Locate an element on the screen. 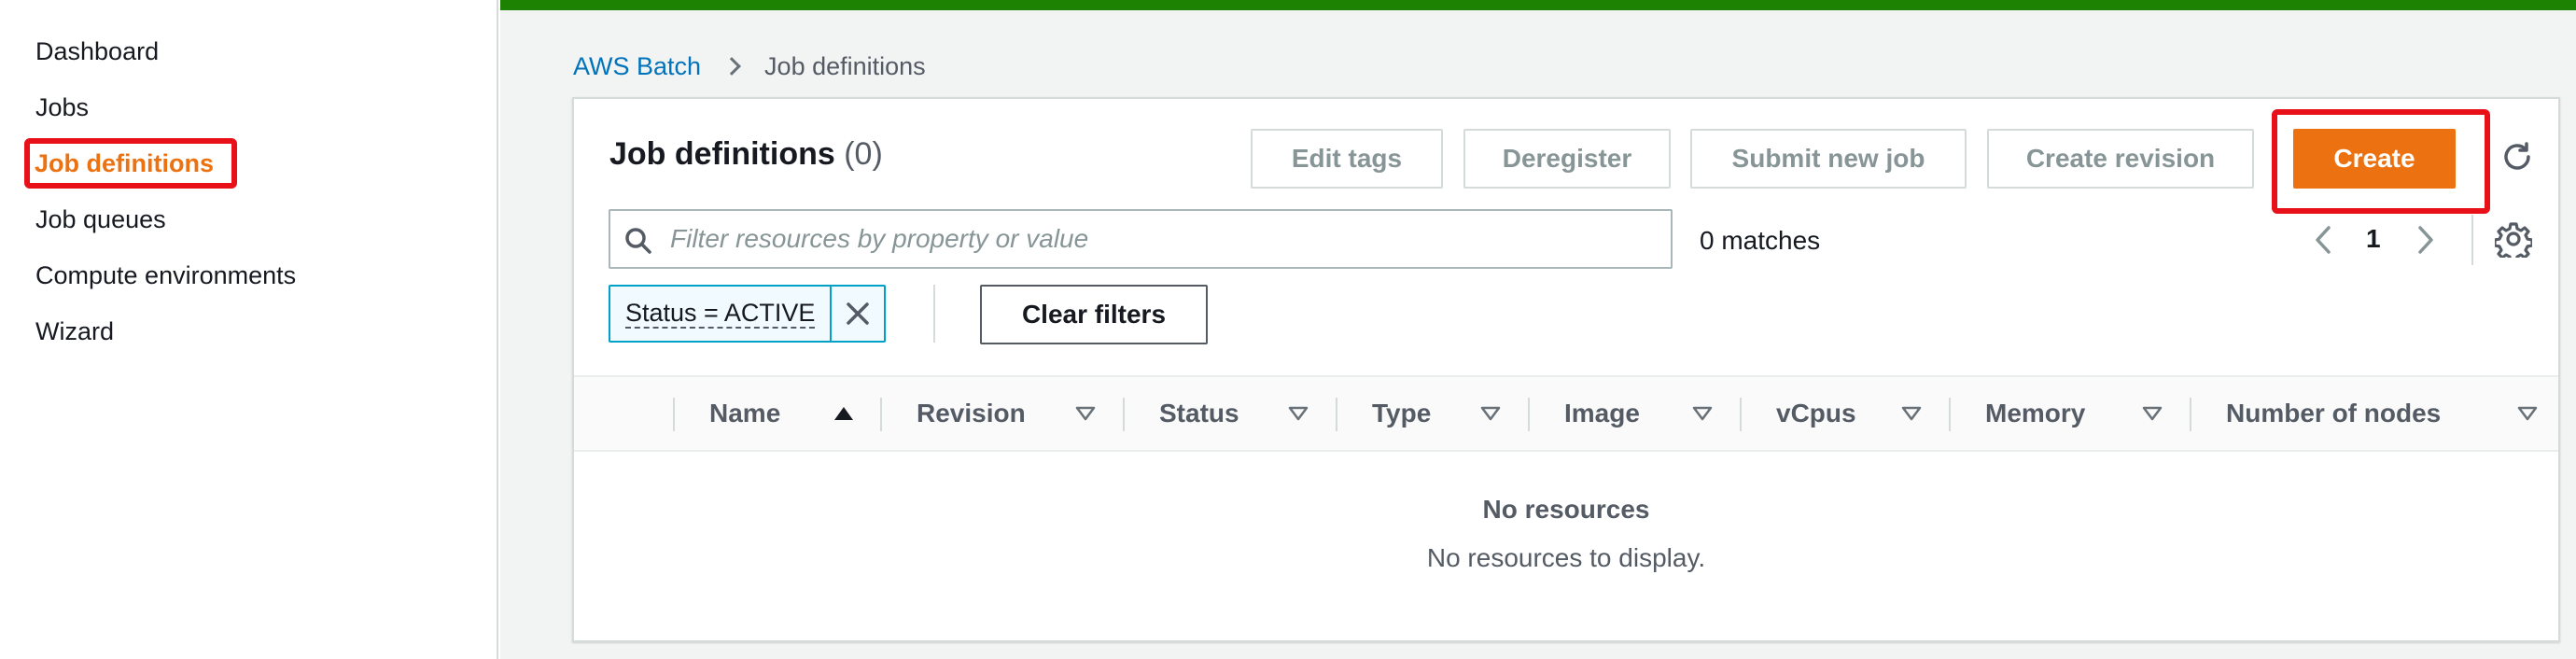 This screenshot has height=659, width=2576. close-icon is located at coordinates (858, 313).